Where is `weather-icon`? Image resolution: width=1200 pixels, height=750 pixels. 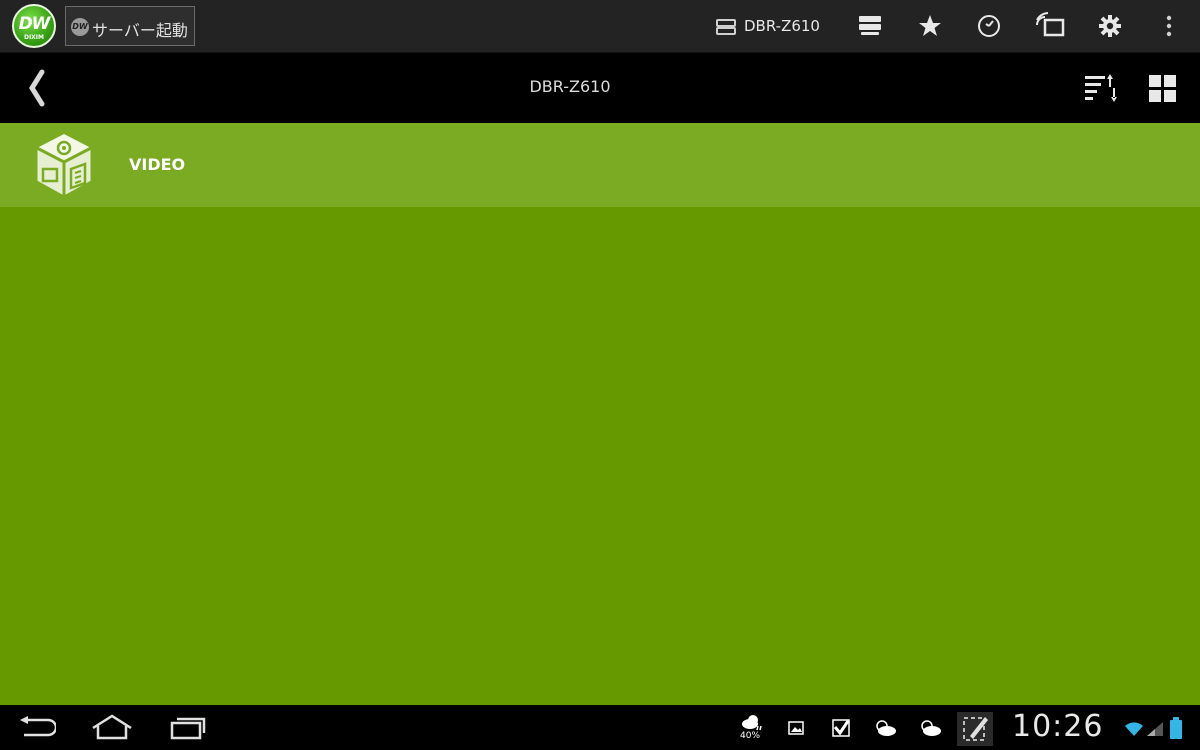 weather-icon is located at coordinates (752, 723).